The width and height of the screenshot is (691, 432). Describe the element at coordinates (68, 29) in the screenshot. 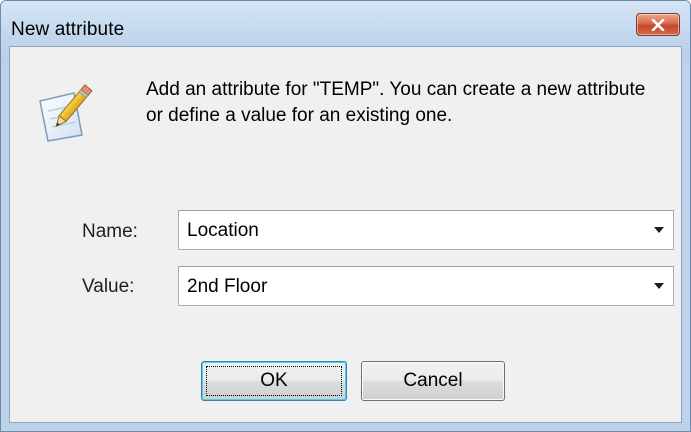

I see `window-title: New attribute` at that location.